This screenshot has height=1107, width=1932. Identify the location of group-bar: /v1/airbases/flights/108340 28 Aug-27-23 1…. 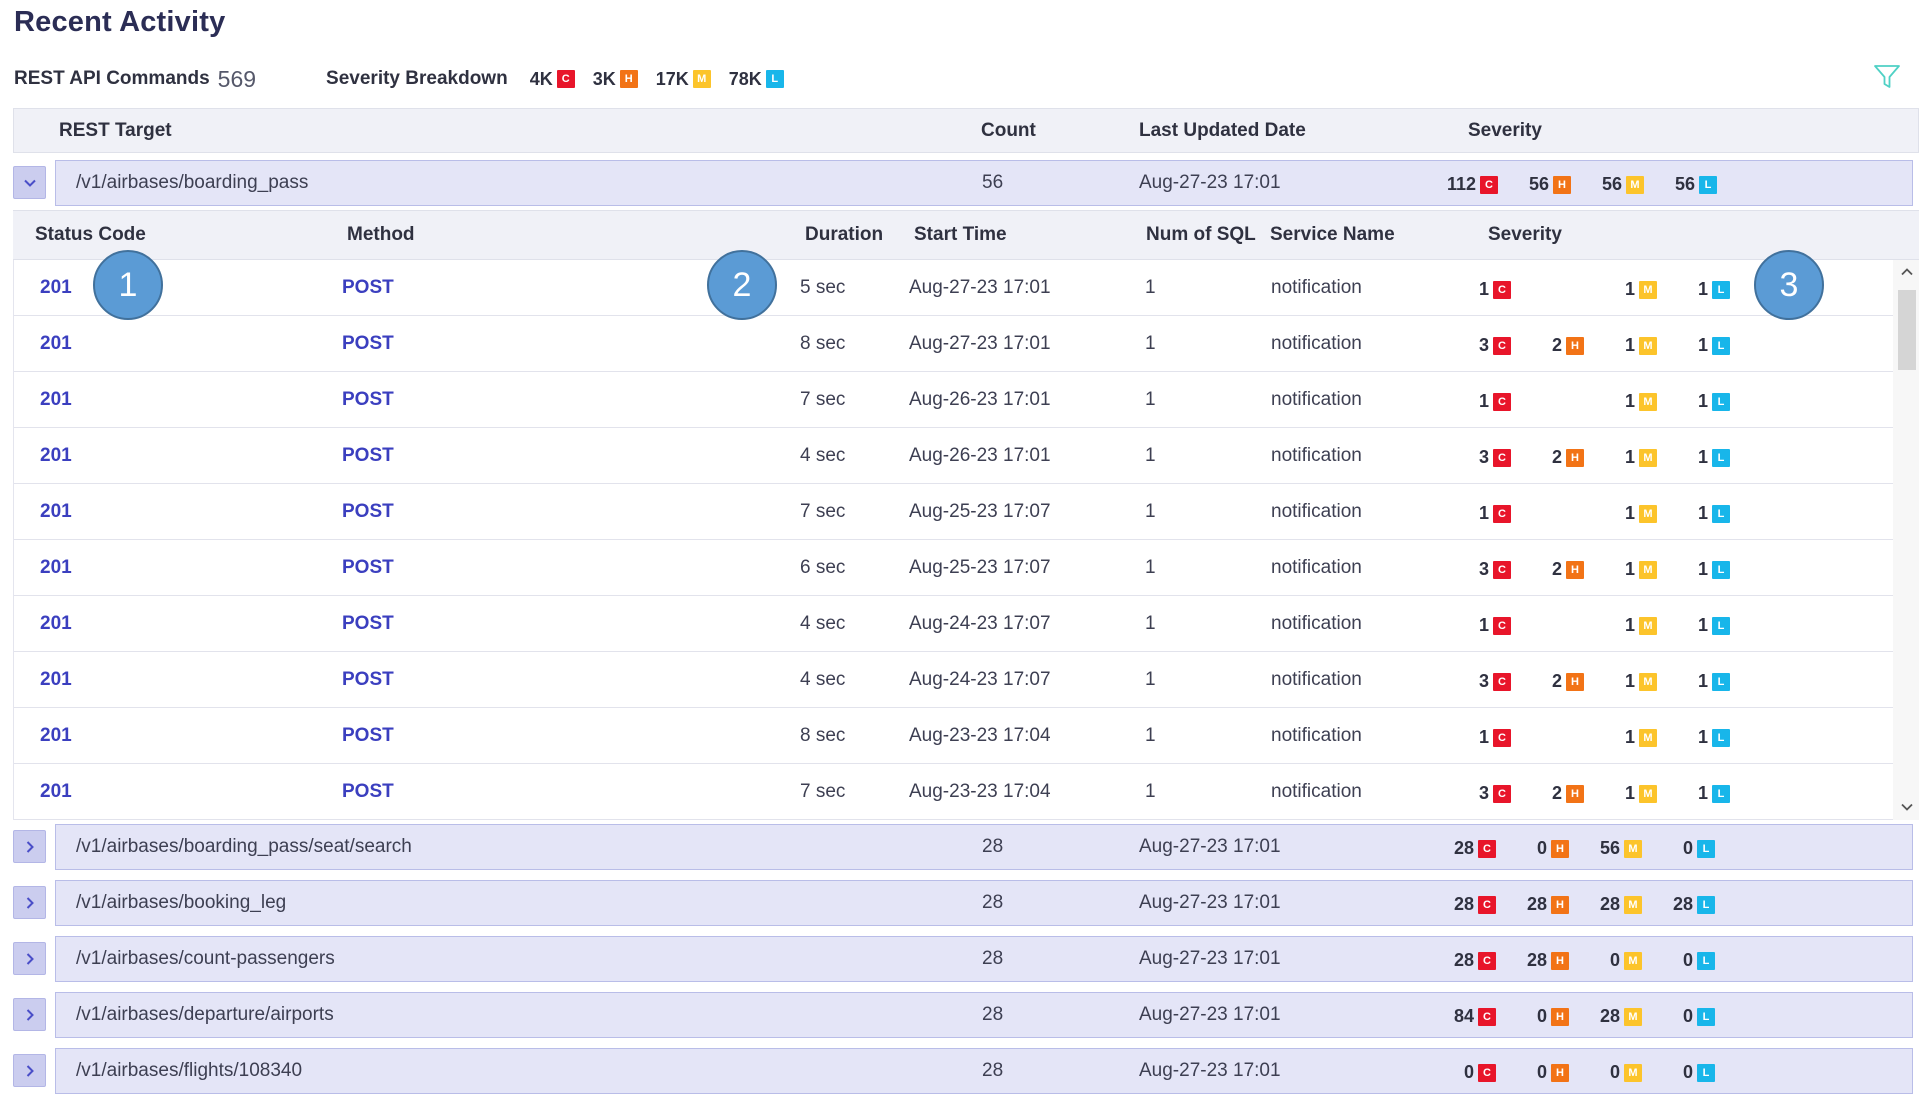
(984, 1071).